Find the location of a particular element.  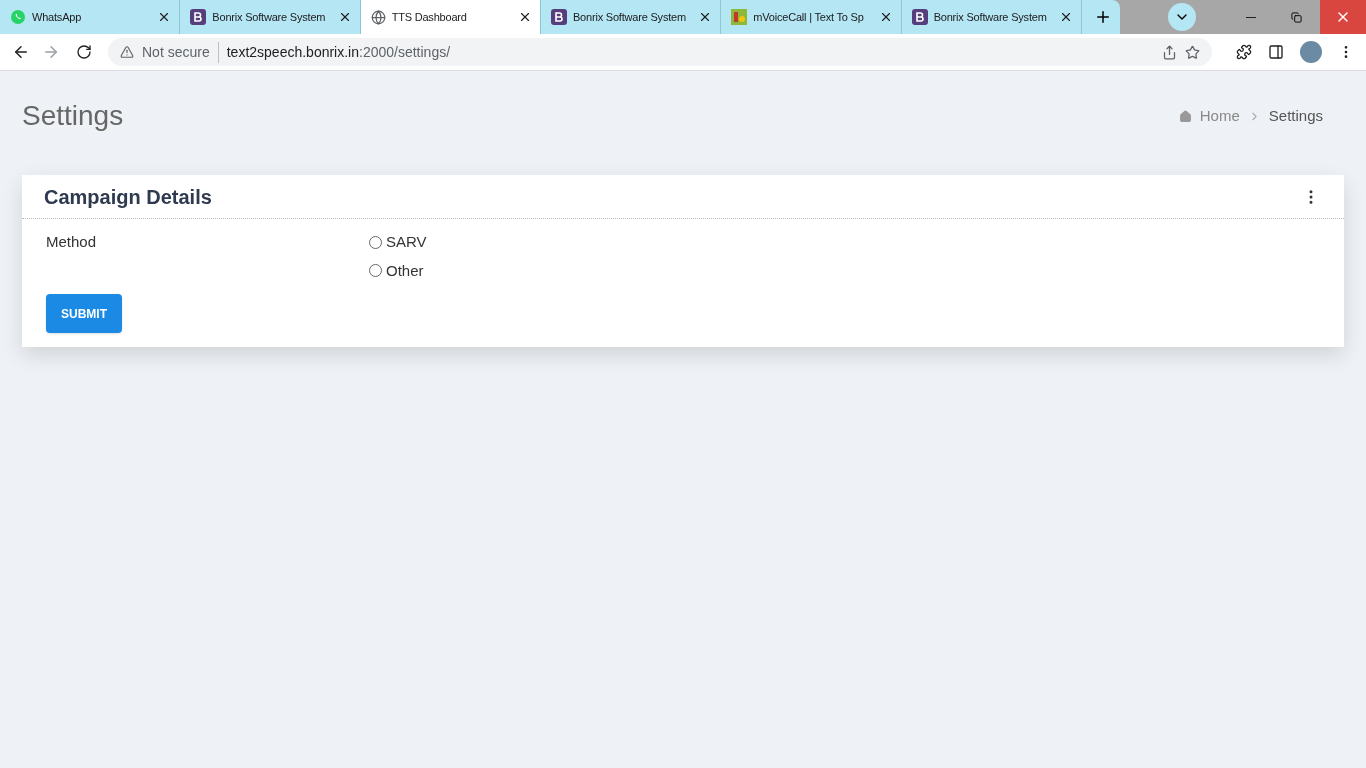

close-icon is located at coordinates (525, 17).